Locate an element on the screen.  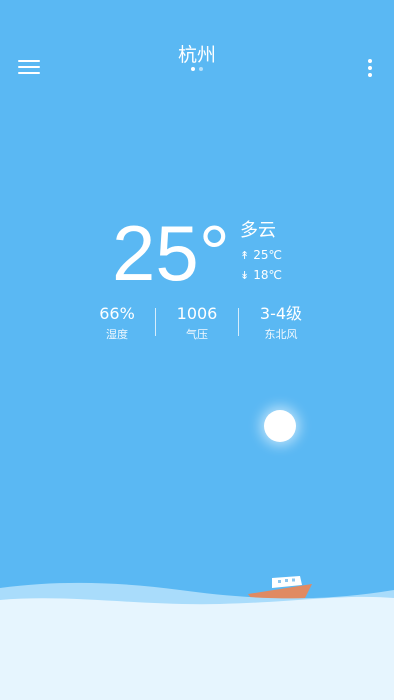
low-temperature-value: 18℃ is located at coordinates (267, 275).